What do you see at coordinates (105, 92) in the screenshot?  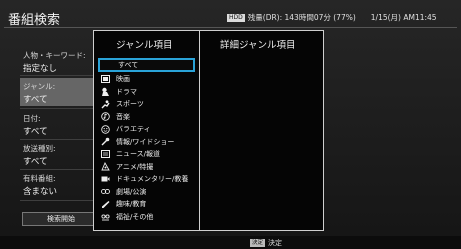 I see `drama-icon` at bounding box center [105, 92].